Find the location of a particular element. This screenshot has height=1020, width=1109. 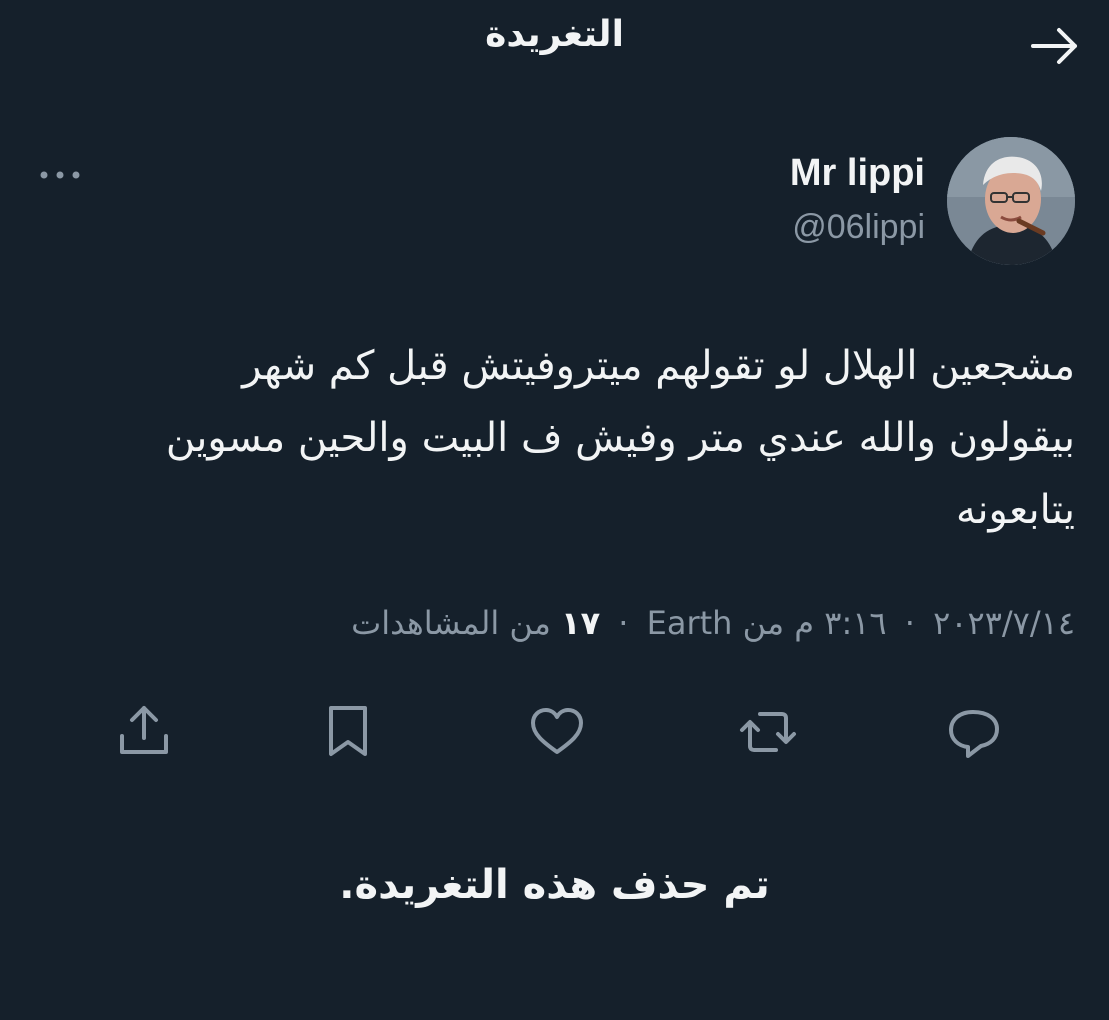

heart-icon is located at coordinates (557, 731).